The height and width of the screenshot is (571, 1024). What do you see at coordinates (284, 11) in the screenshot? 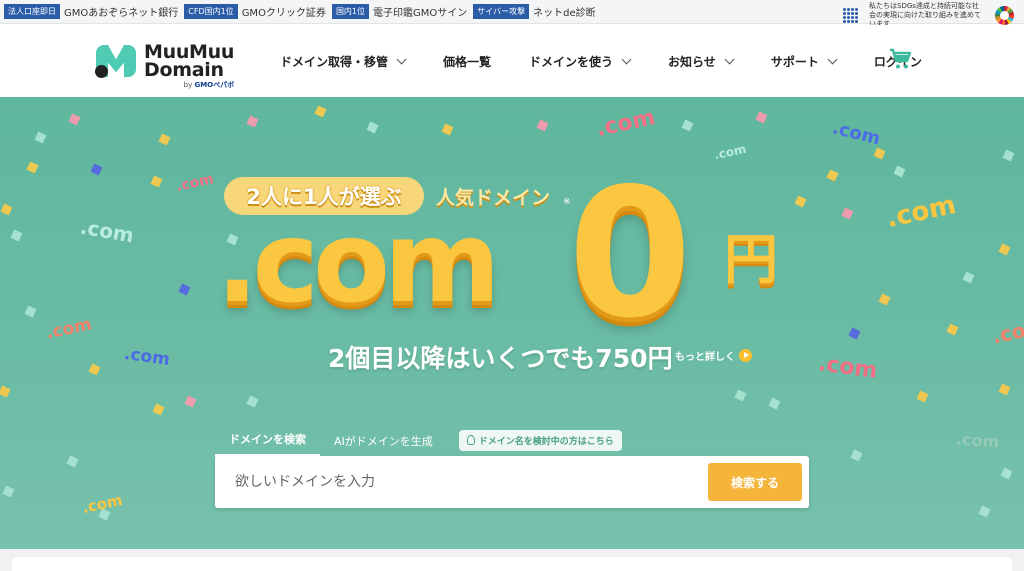
I see `promo-link: GMOクリック証券` at bounding box center [284, 11].